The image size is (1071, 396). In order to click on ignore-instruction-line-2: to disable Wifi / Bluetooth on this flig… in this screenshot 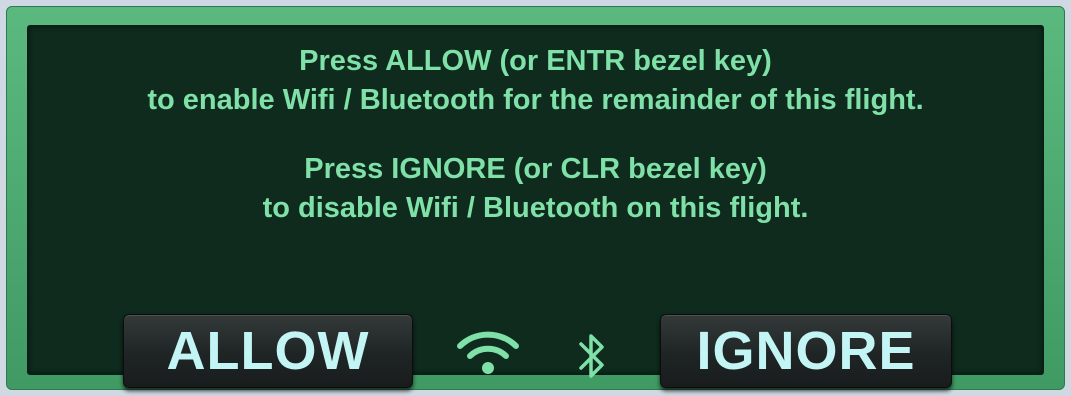, I will do `click(535, 208)`.